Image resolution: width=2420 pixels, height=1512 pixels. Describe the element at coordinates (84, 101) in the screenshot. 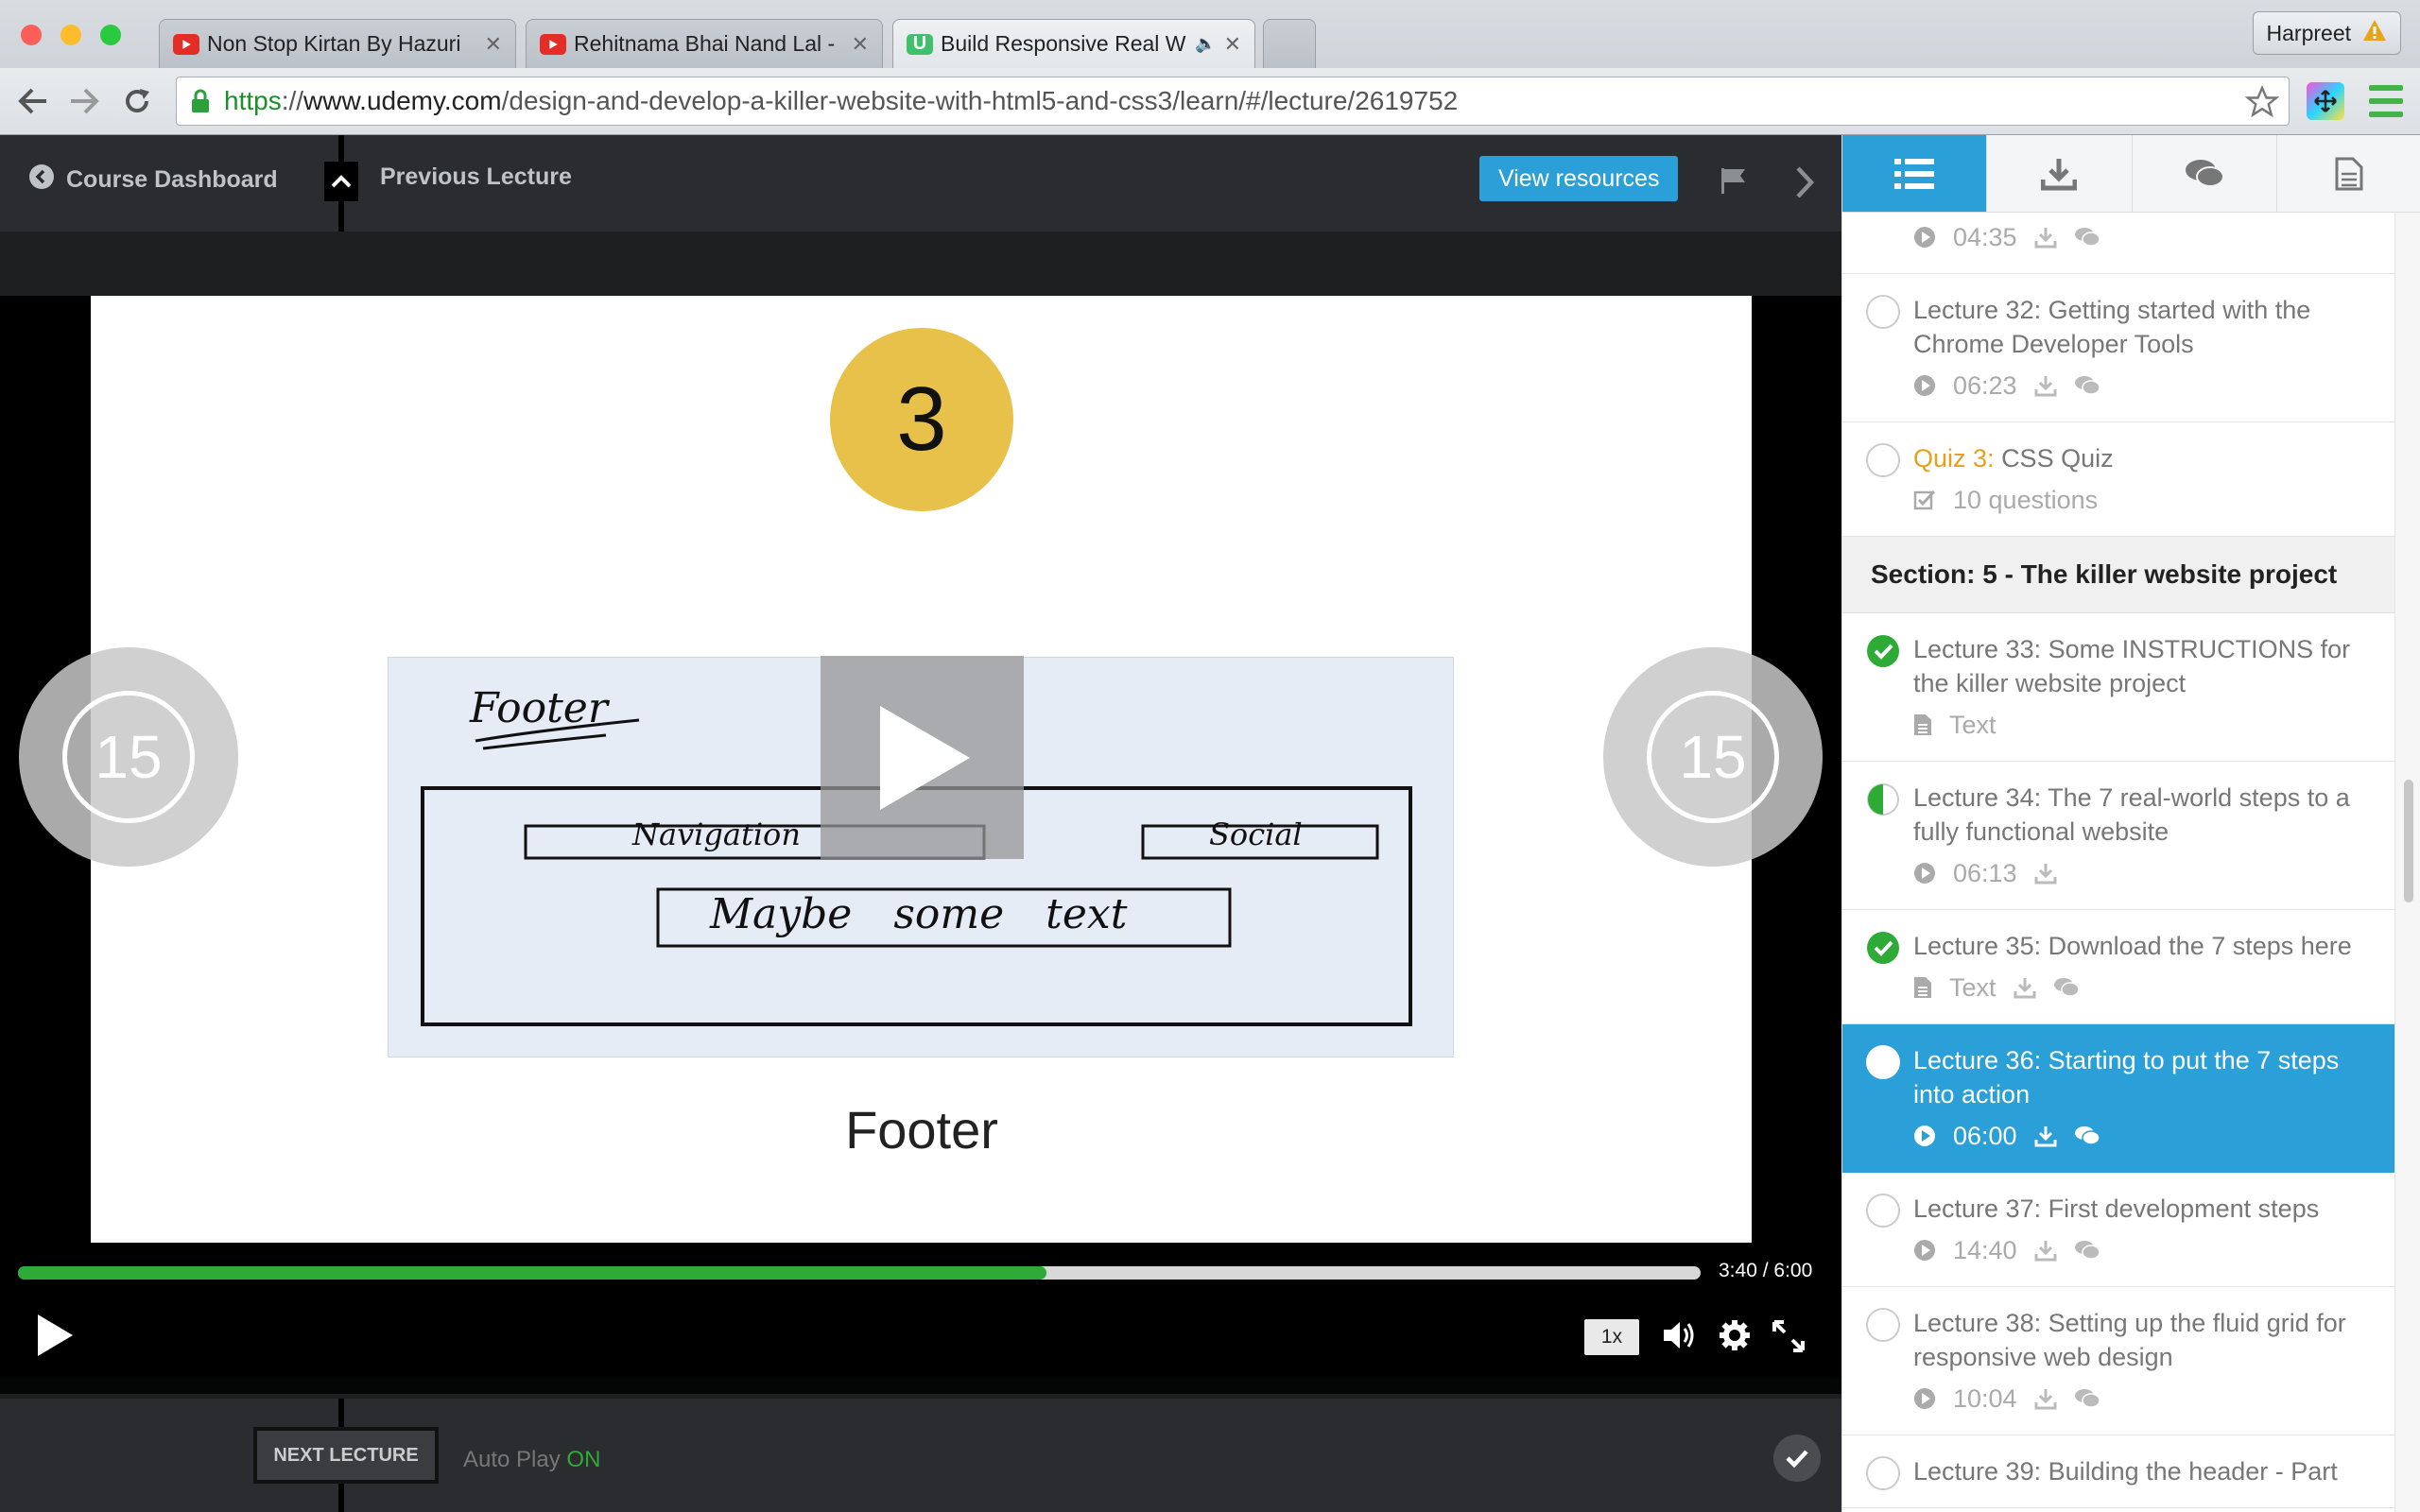

I see `forward-button` at that location.